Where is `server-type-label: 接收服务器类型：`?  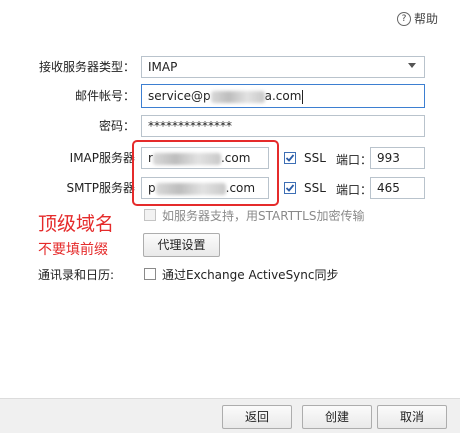
server-type-label: 接收服务器类型： is located at coordinates (86, 67).